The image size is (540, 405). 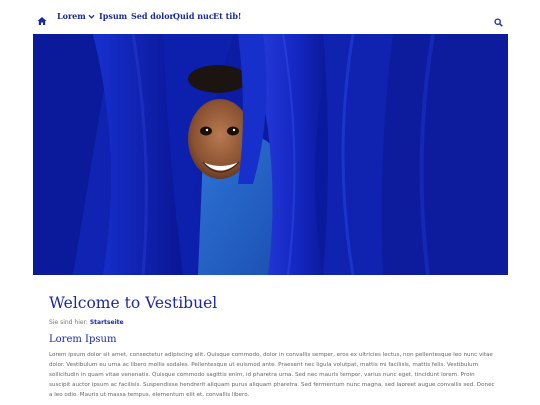 I want to click on nav-item-lorem: Lorem, so click(x=76, y=16).